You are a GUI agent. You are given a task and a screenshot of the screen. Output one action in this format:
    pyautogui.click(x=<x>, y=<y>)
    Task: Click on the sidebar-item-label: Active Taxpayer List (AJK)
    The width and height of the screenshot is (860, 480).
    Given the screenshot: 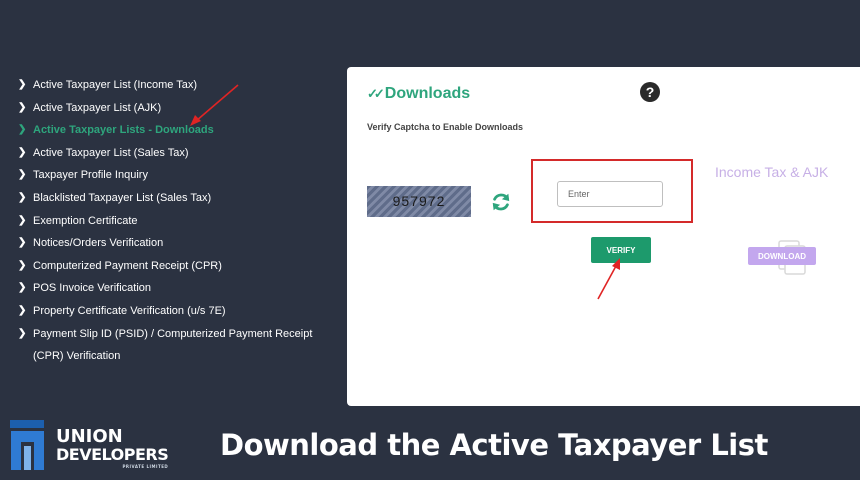 What is the action you would take?
    pyautogui.click(x=97, y=107)
    